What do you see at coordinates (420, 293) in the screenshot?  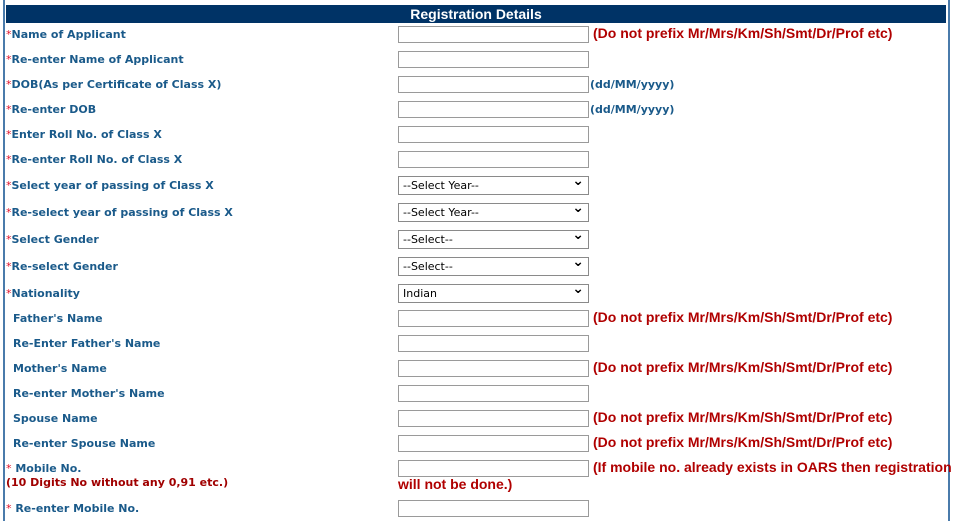 I see `select-value: Indian` at bounding box center [420, 293].